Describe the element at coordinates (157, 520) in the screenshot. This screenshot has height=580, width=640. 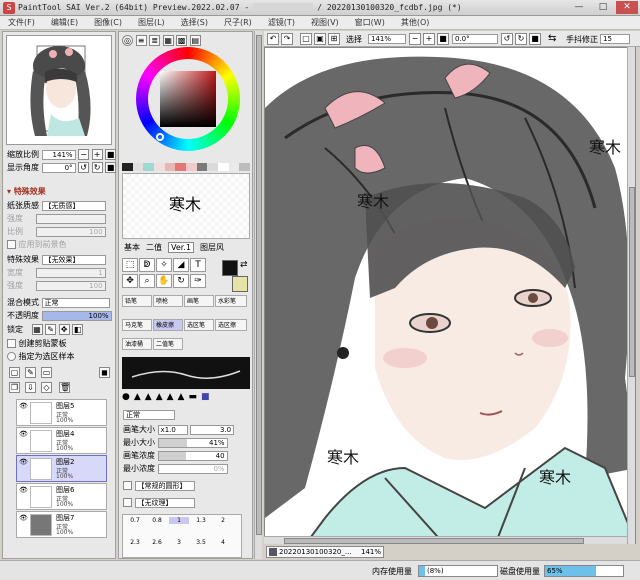
I see `size-preset: 0.8` at that location.